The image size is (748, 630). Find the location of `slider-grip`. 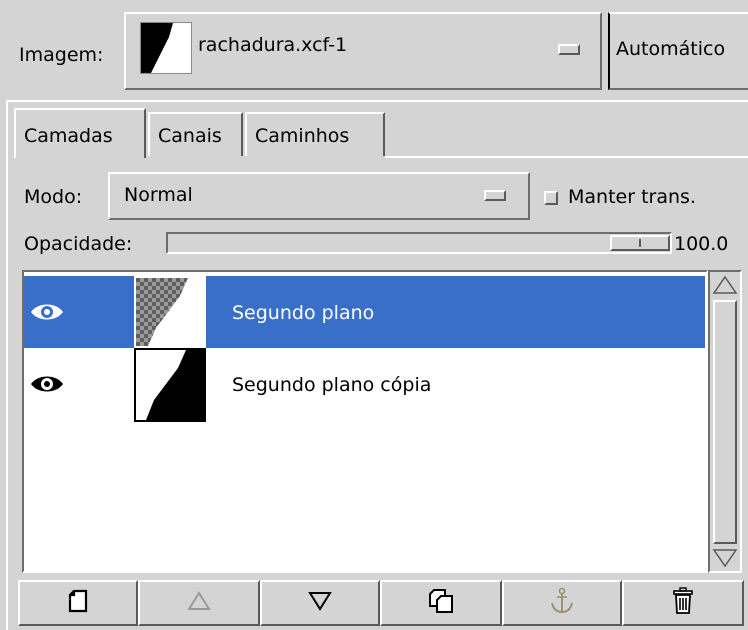

slider-grip is located at coordinates (640, 243).